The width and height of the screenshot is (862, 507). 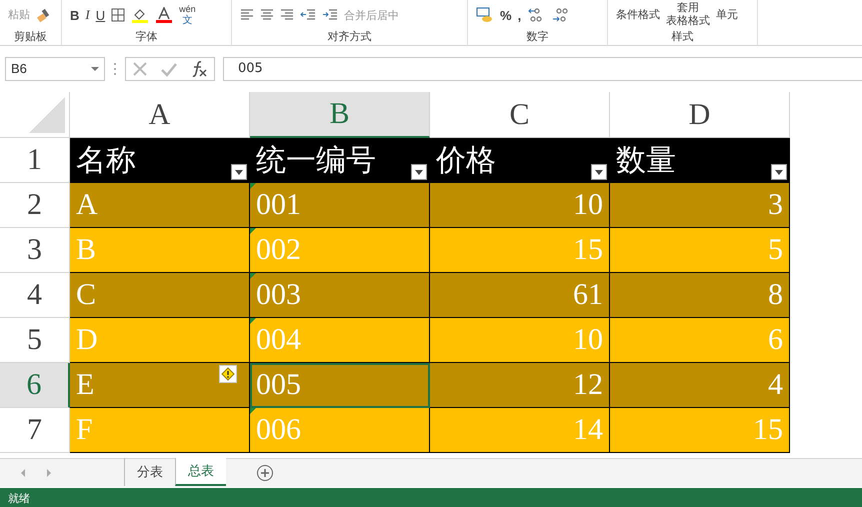 I want to click on table-cell: 006, so click(x=340, y=430).